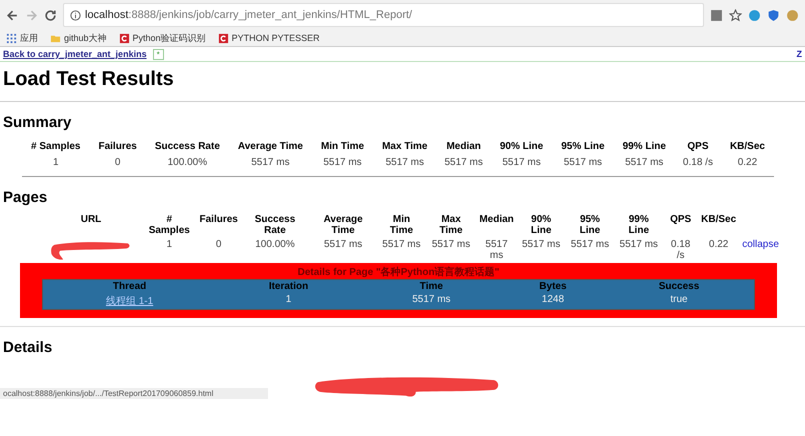 The width and height of the screenshot is (805, 436). Describe the element at coordinates (89, 79) in the screenshot. I see `page-title: Load Test Results` at that location.